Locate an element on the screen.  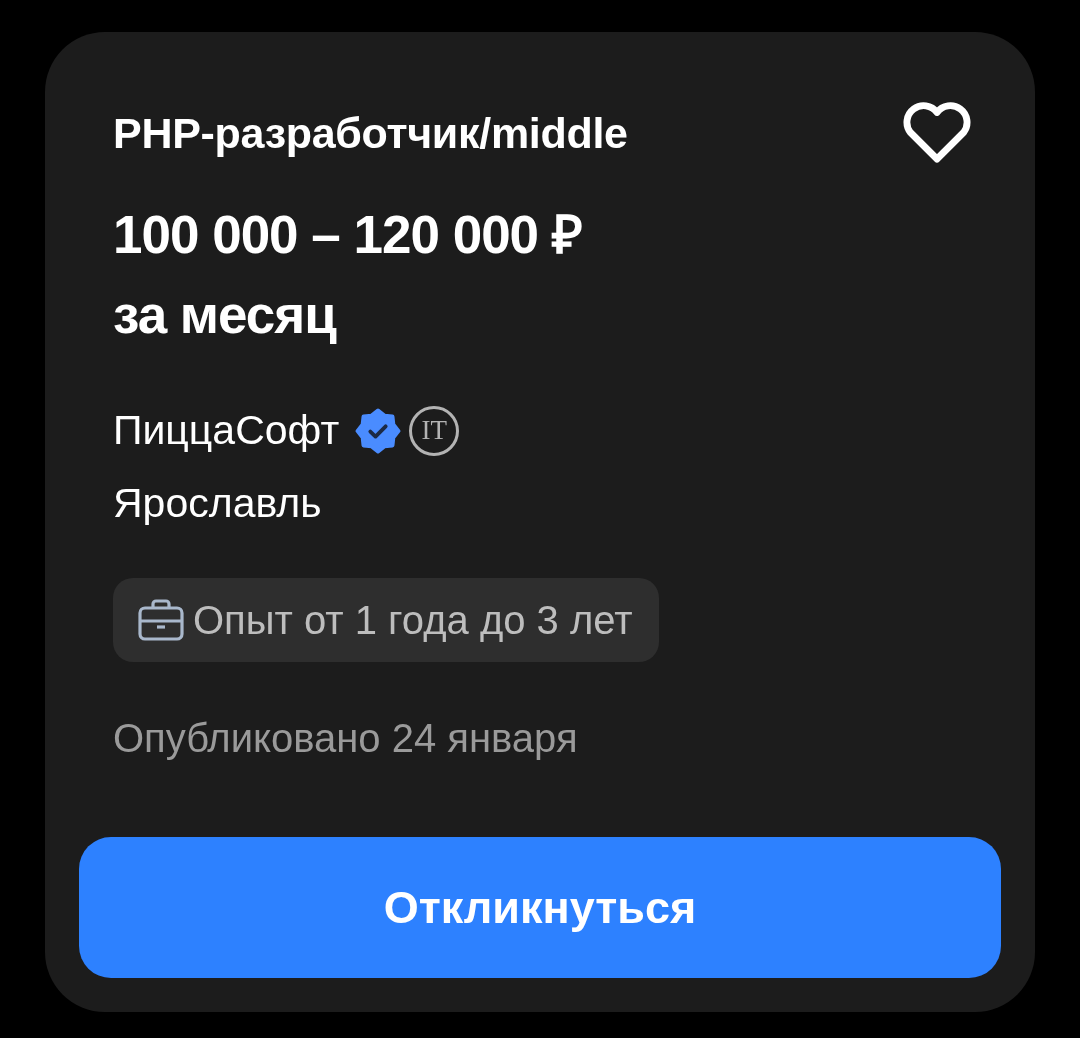
salary-range: 100 000 – 120 000 ₽ is located at coordinates (348, 235).